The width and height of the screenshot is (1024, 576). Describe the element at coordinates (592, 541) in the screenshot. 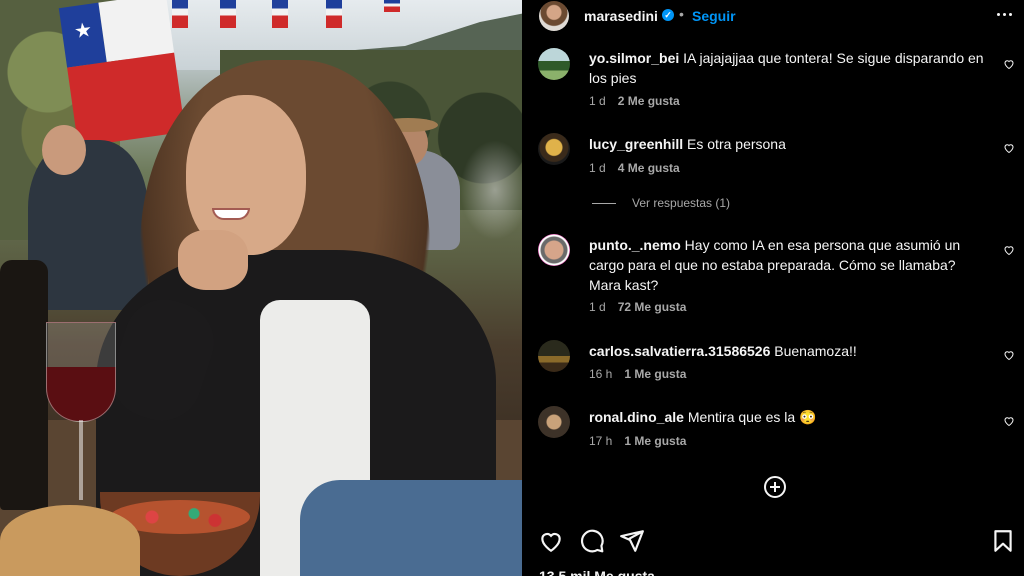

I see `comment-icon` at that location.